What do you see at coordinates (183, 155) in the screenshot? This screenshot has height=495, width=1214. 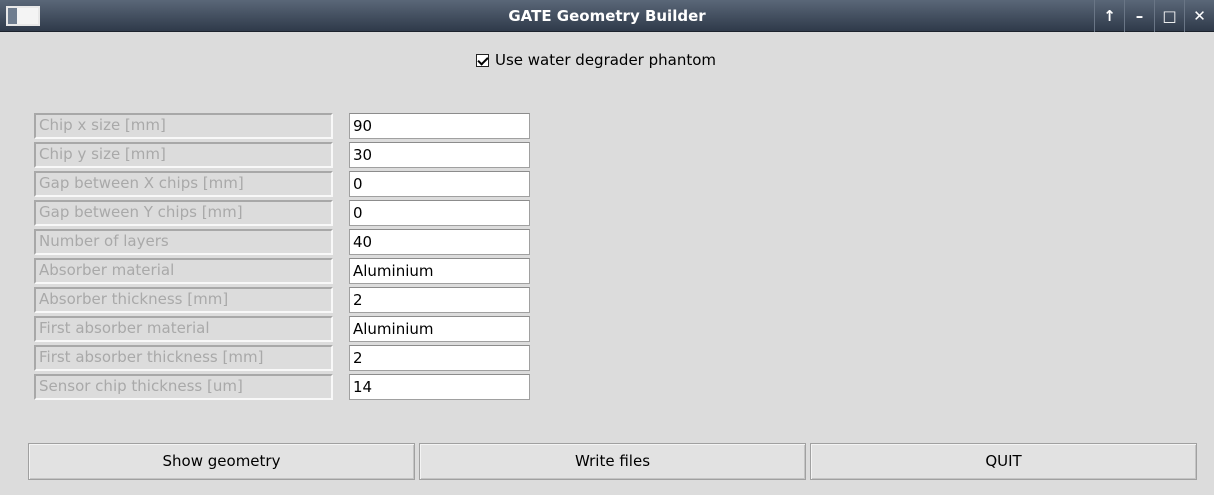 I see `chip-y-size-label: Chip y size [mm]` at bounding box center [183, 155].